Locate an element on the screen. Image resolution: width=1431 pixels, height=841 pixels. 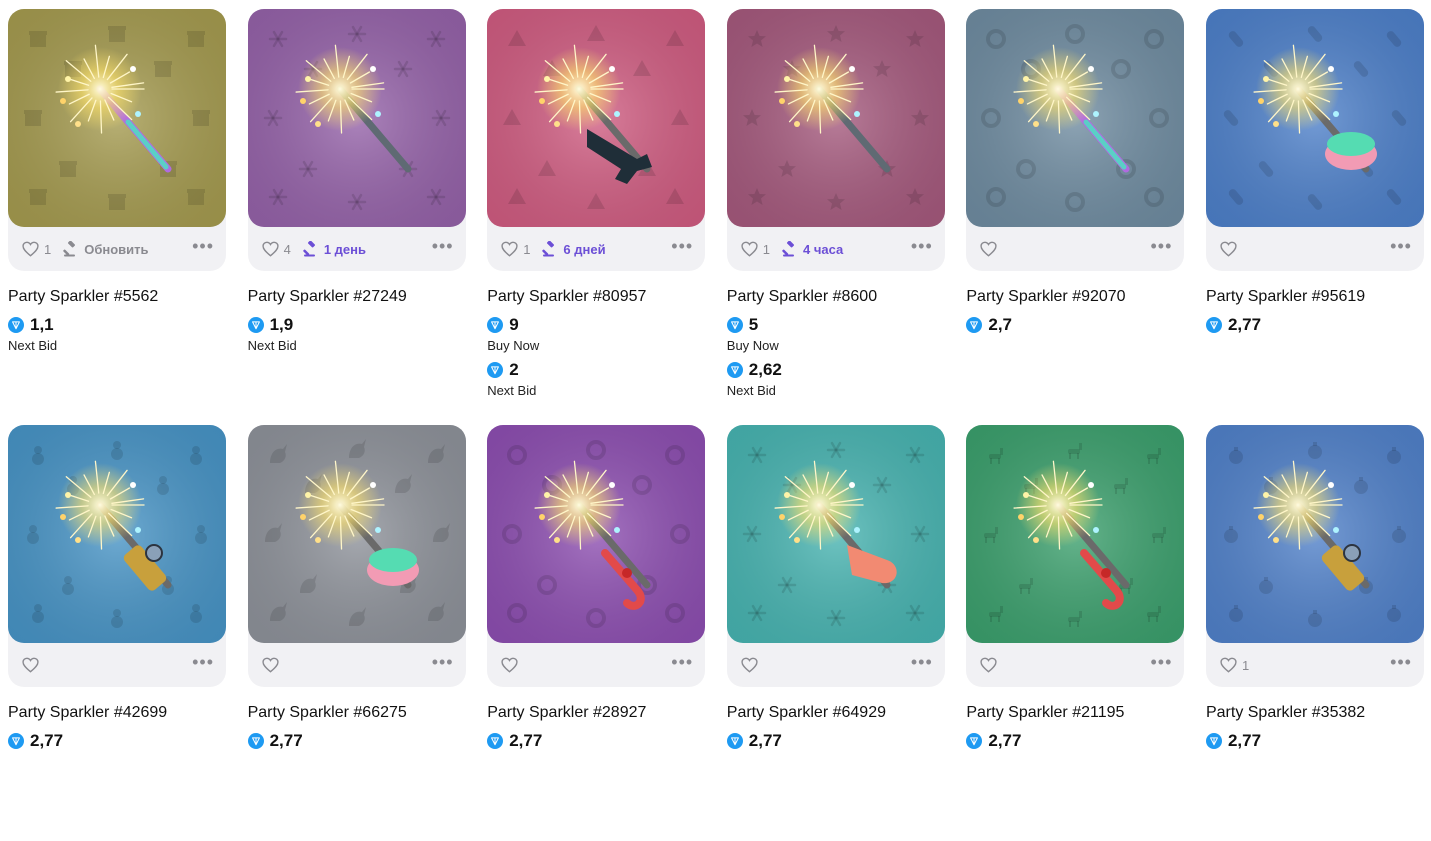
gift-card: ••• Party Sparkler #66275 2,77 is located at coordinates (356, 633).